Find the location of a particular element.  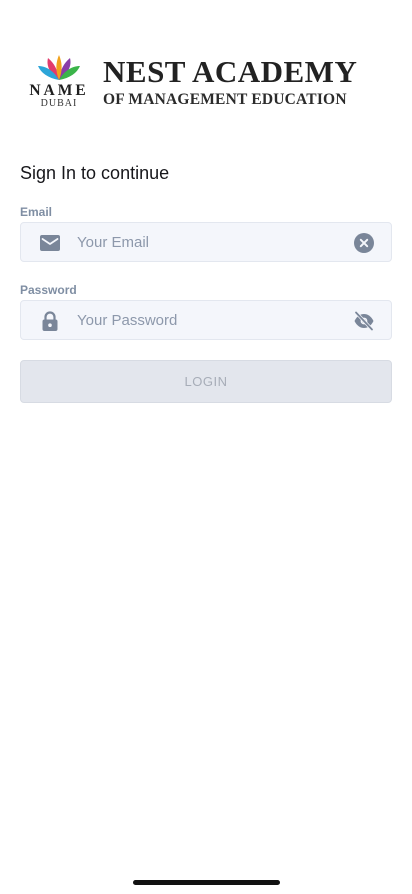

password-input is located at coordinates (212, 320).